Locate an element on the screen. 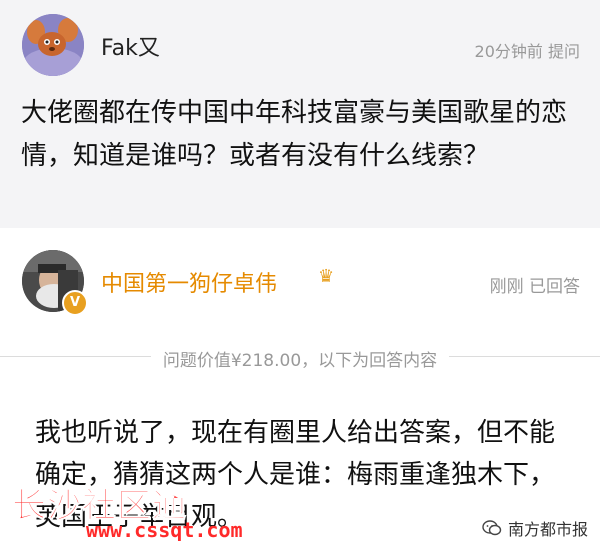 The width and height of the screenshot is (600, 549). question-text: 大佬圈都在传中国中年科技富豪与美国歌星的恋情，知道是谁吗？或者有没有什么线索？ is located at coordinates (294, 134).